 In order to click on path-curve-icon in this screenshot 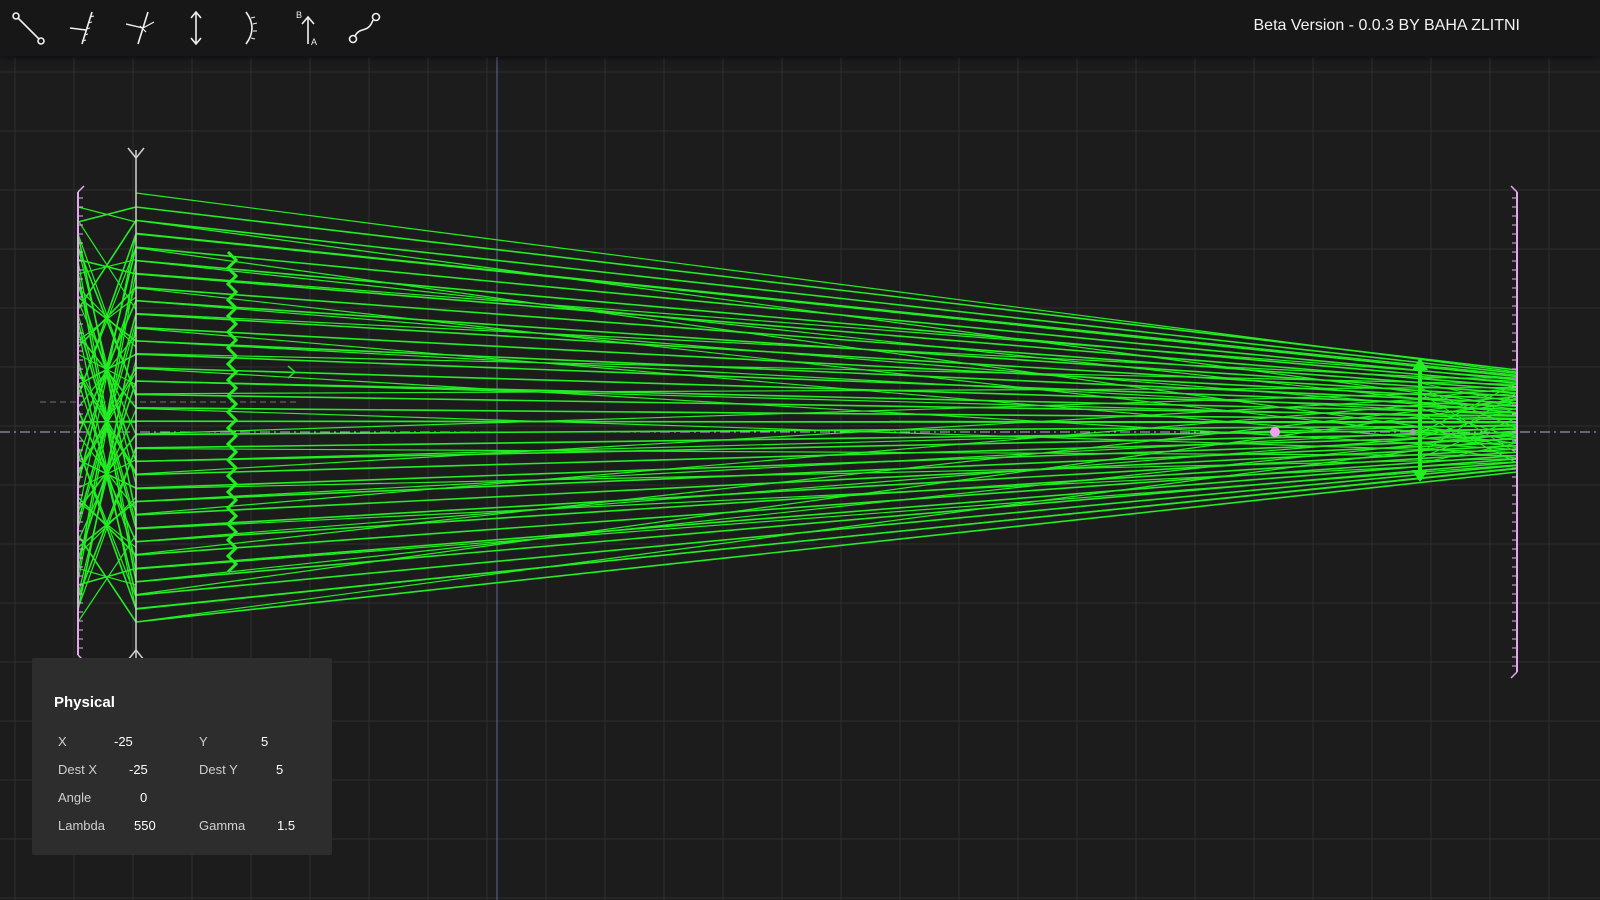, I will do `click(364, 28)`.